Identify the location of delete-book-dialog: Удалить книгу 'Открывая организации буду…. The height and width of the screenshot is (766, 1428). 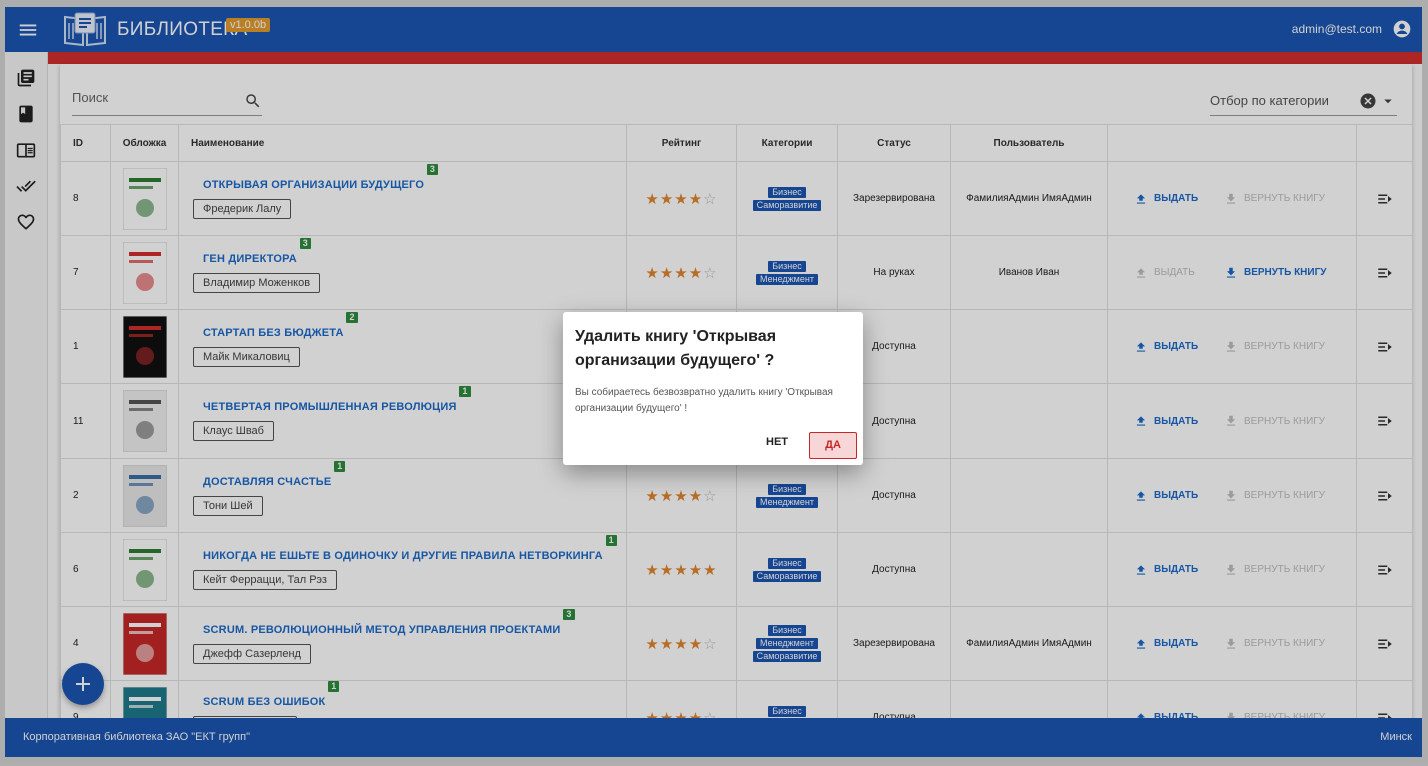
(713, 388).